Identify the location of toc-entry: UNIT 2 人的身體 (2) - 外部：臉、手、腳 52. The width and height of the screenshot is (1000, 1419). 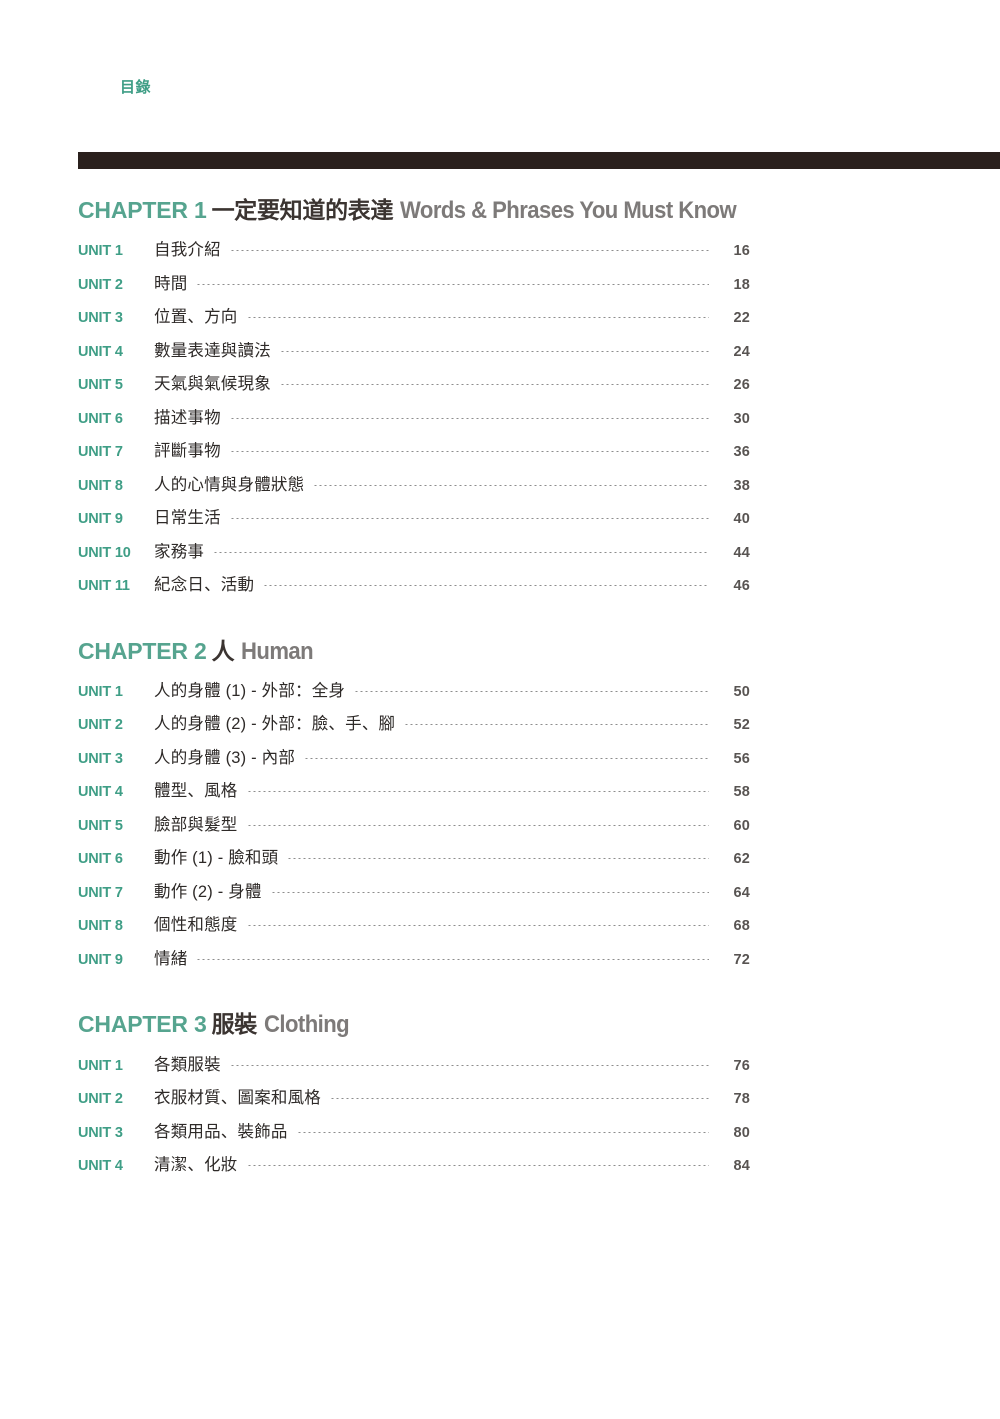
(414, 727).